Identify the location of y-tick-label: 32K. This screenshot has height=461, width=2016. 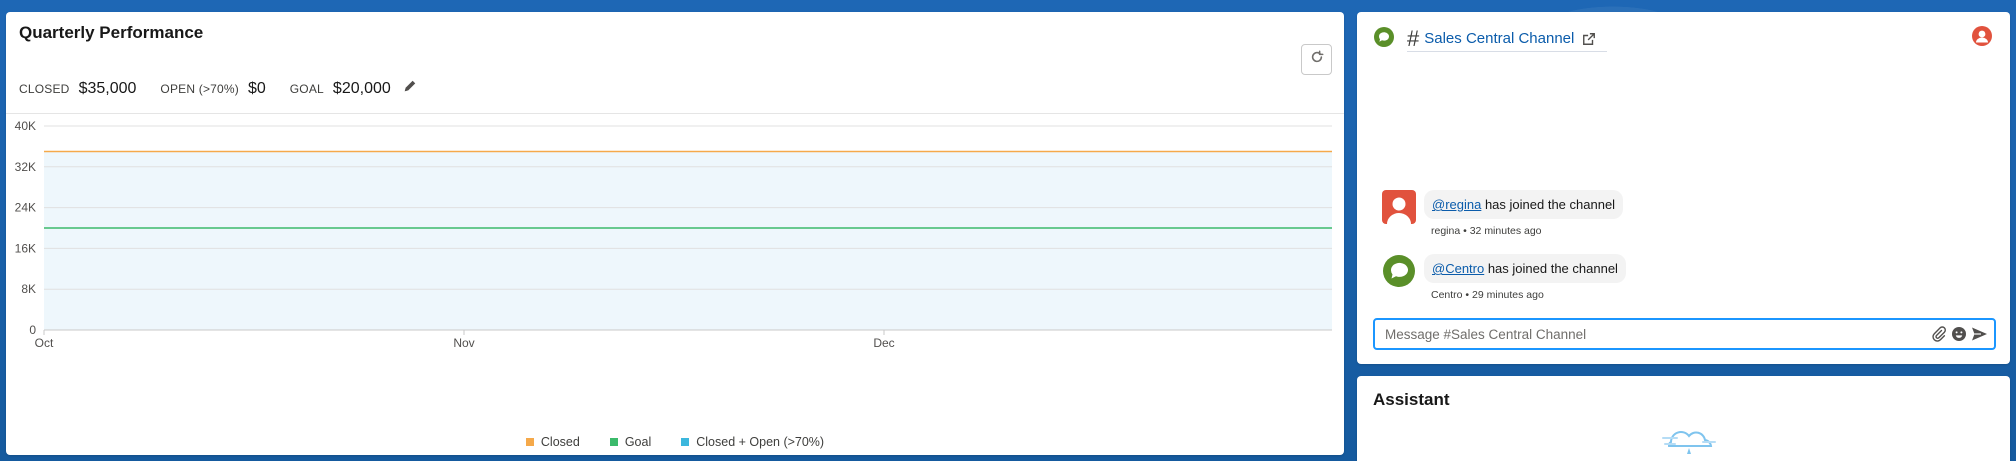
(25, 167).